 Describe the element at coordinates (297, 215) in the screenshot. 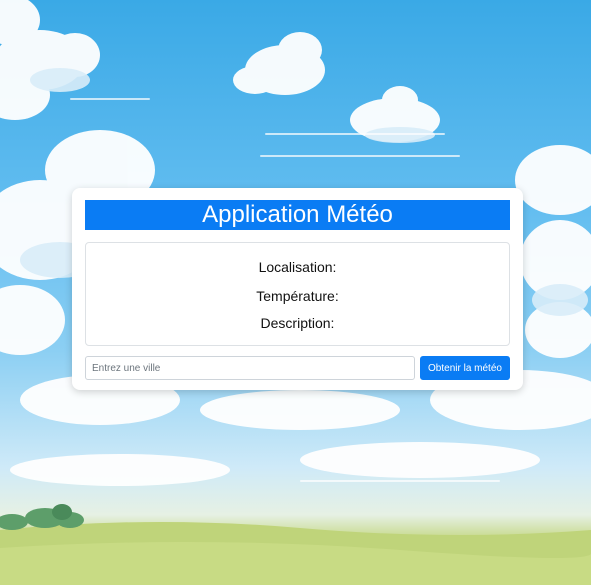

I see `app-title: Application Météo` at that location.